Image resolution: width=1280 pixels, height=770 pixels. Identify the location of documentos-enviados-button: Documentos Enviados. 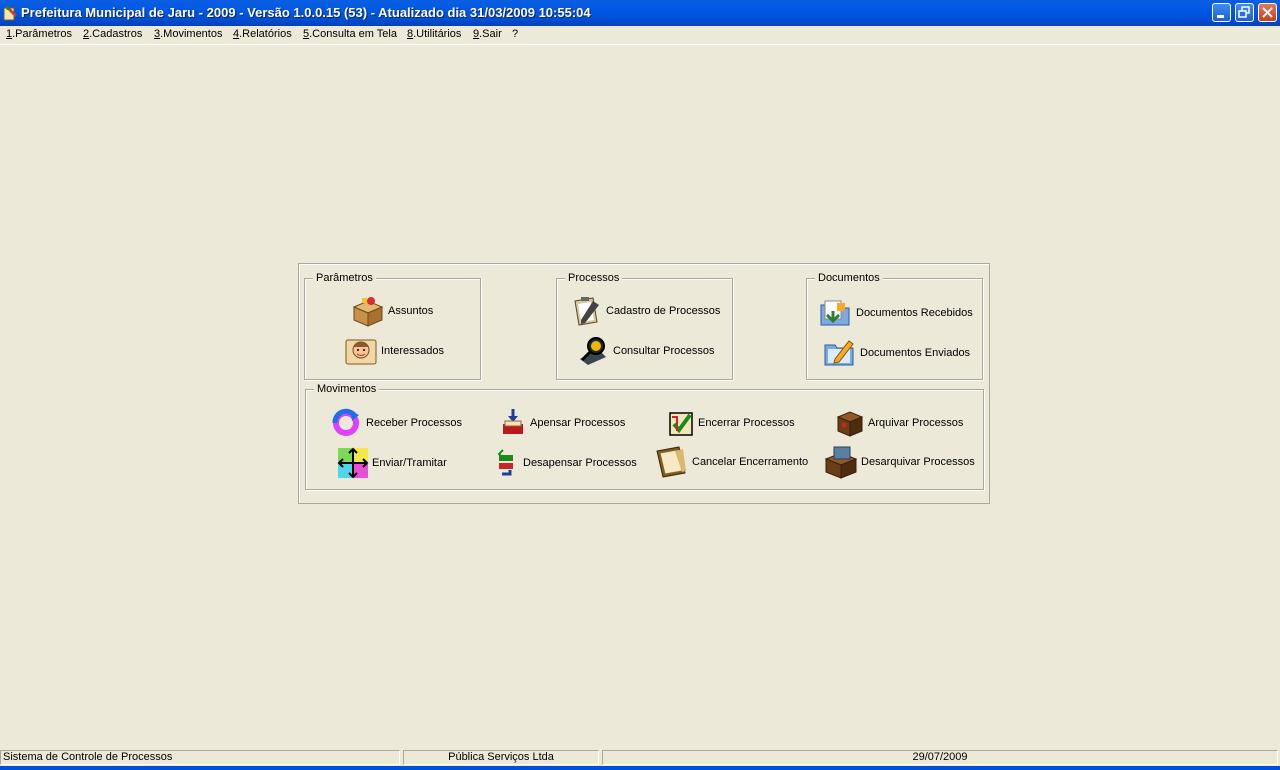
(896, 353).